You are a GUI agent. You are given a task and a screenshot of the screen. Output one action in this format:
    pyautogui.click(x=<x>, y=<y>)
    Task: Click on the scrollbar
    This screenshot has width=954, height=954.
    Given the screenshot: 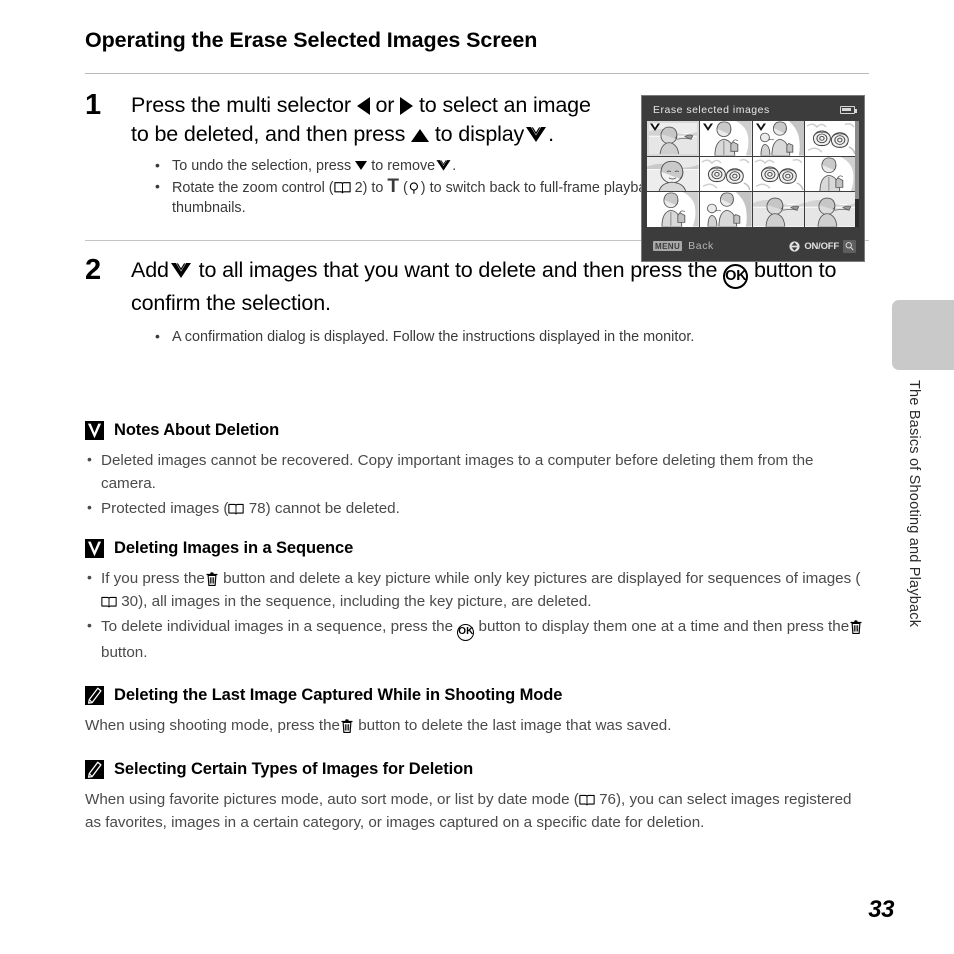 What is the action you would take?
    pyautogui.click(x=857, y=174)
    